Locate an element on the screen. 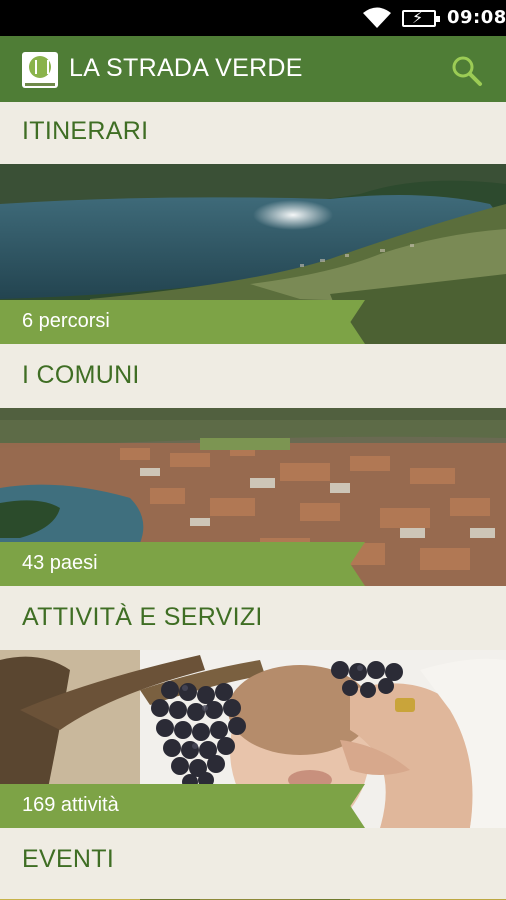  section-header-attivita: ATTIVITÀ E SERVIZI is located at coordinates (253, 619).